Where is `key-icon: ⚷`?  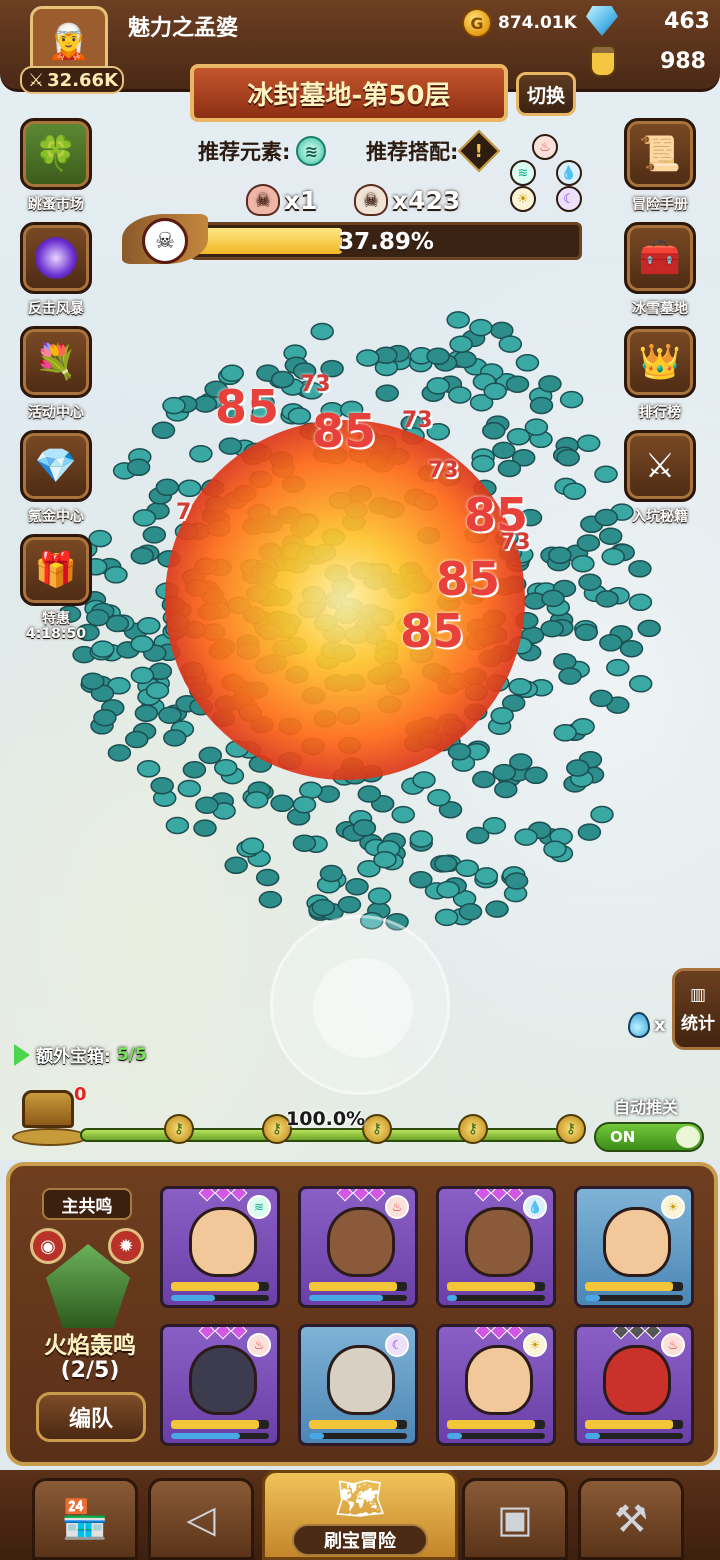 key-icon: ⚷ is located at coordinates (571, 1129).